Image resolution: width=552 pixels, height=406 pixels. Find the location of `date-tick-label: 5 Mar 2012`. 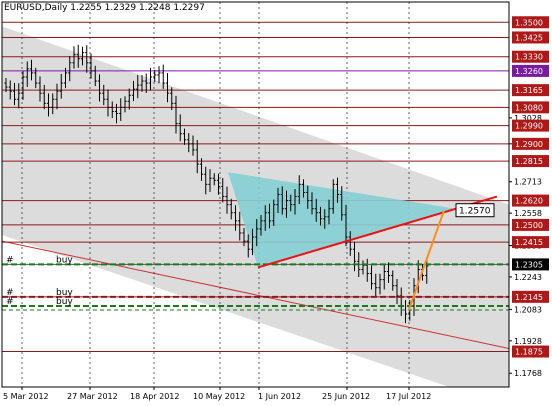

date-tick-label: 5 Mar 2012 is located at coordinates (26, 396).